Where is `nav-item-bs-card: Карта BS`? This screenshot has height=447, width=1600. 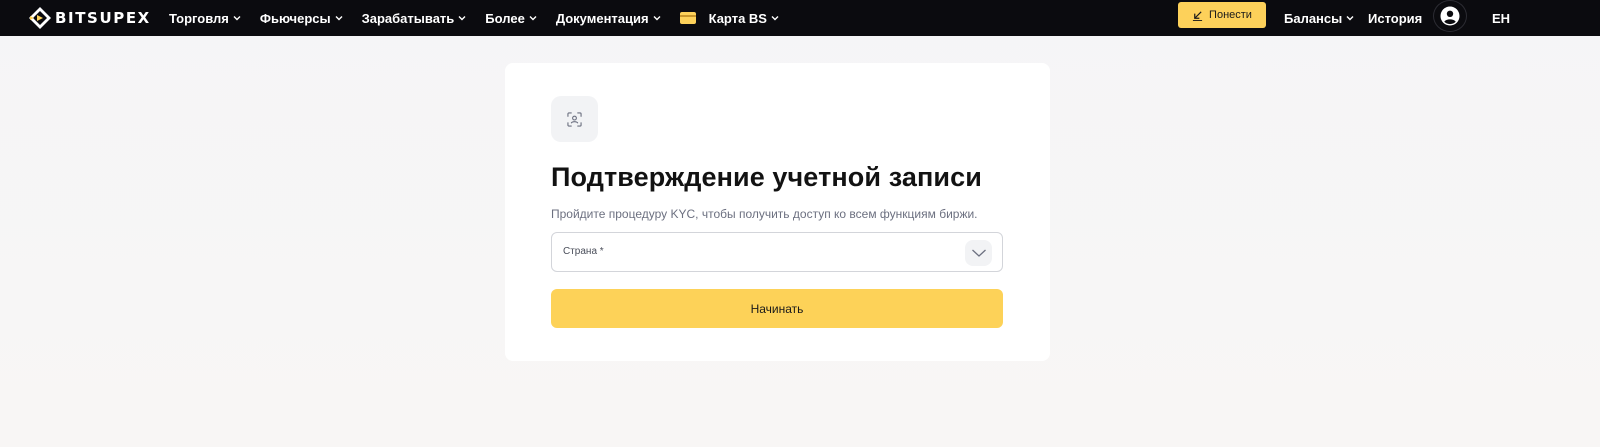 nav-item-bs-card: Карта BS is located at coordinates (729, 18).